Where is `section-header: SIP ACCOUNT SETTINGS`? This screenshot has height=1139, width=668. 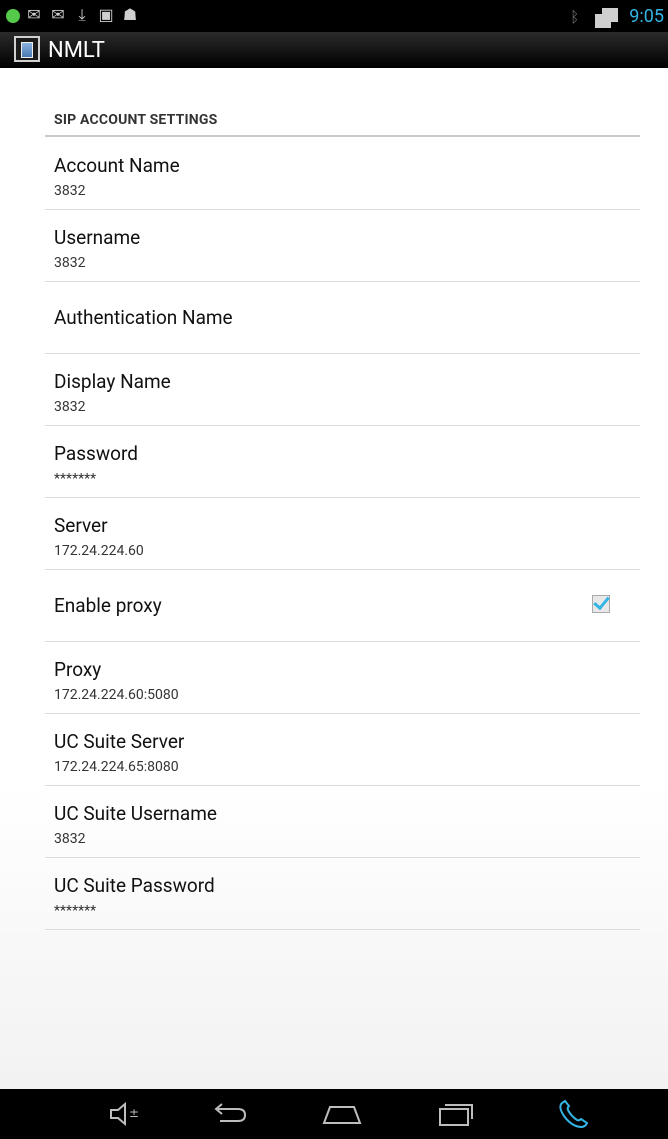 section-header: SIP ACCOUNT SETTINGS is located at coordinates (136, 120).